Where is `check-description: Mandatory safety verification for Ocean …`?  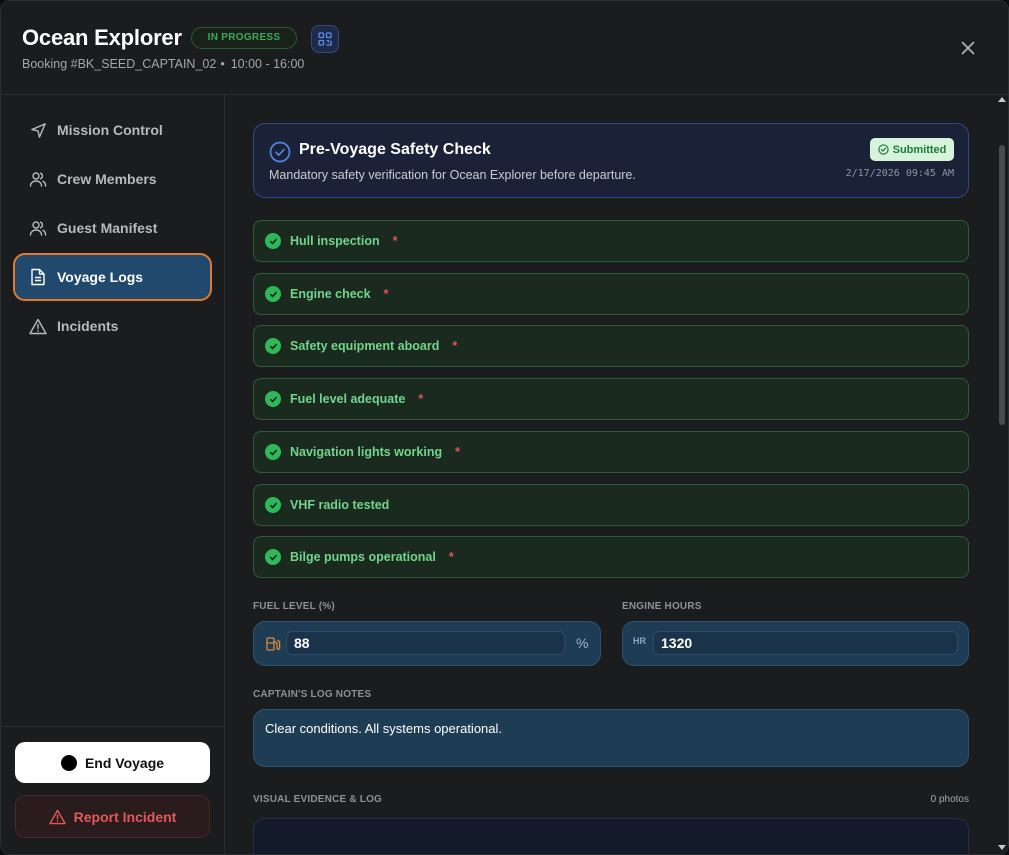 check-description: Mandatory safety verification for Ocean … is located at coordinates (452, 175).